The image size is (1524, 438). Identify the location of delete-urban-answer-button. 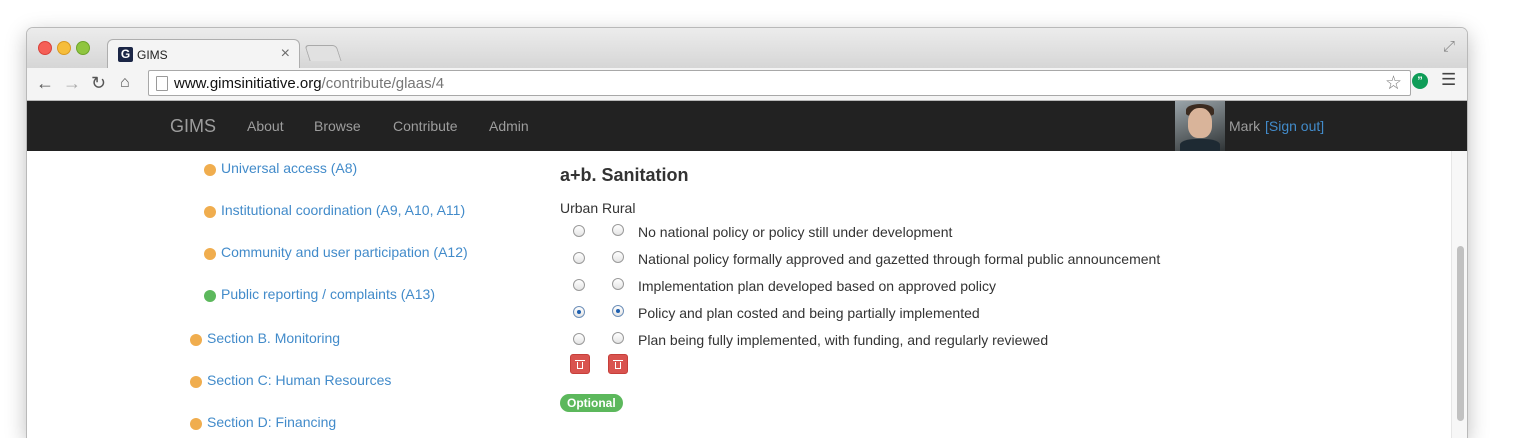
(580, 364).